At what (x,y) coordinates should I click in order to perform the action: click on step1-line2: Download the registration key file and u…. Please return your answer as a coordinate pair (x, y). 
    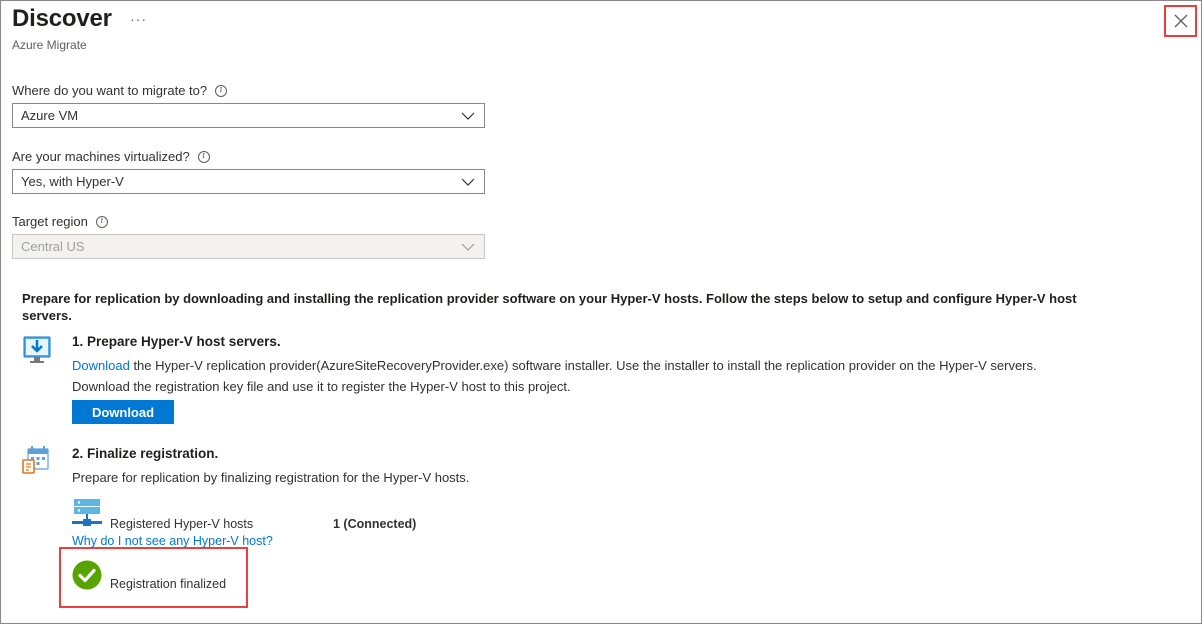
    Looking at the image, I should click on (321, 386).